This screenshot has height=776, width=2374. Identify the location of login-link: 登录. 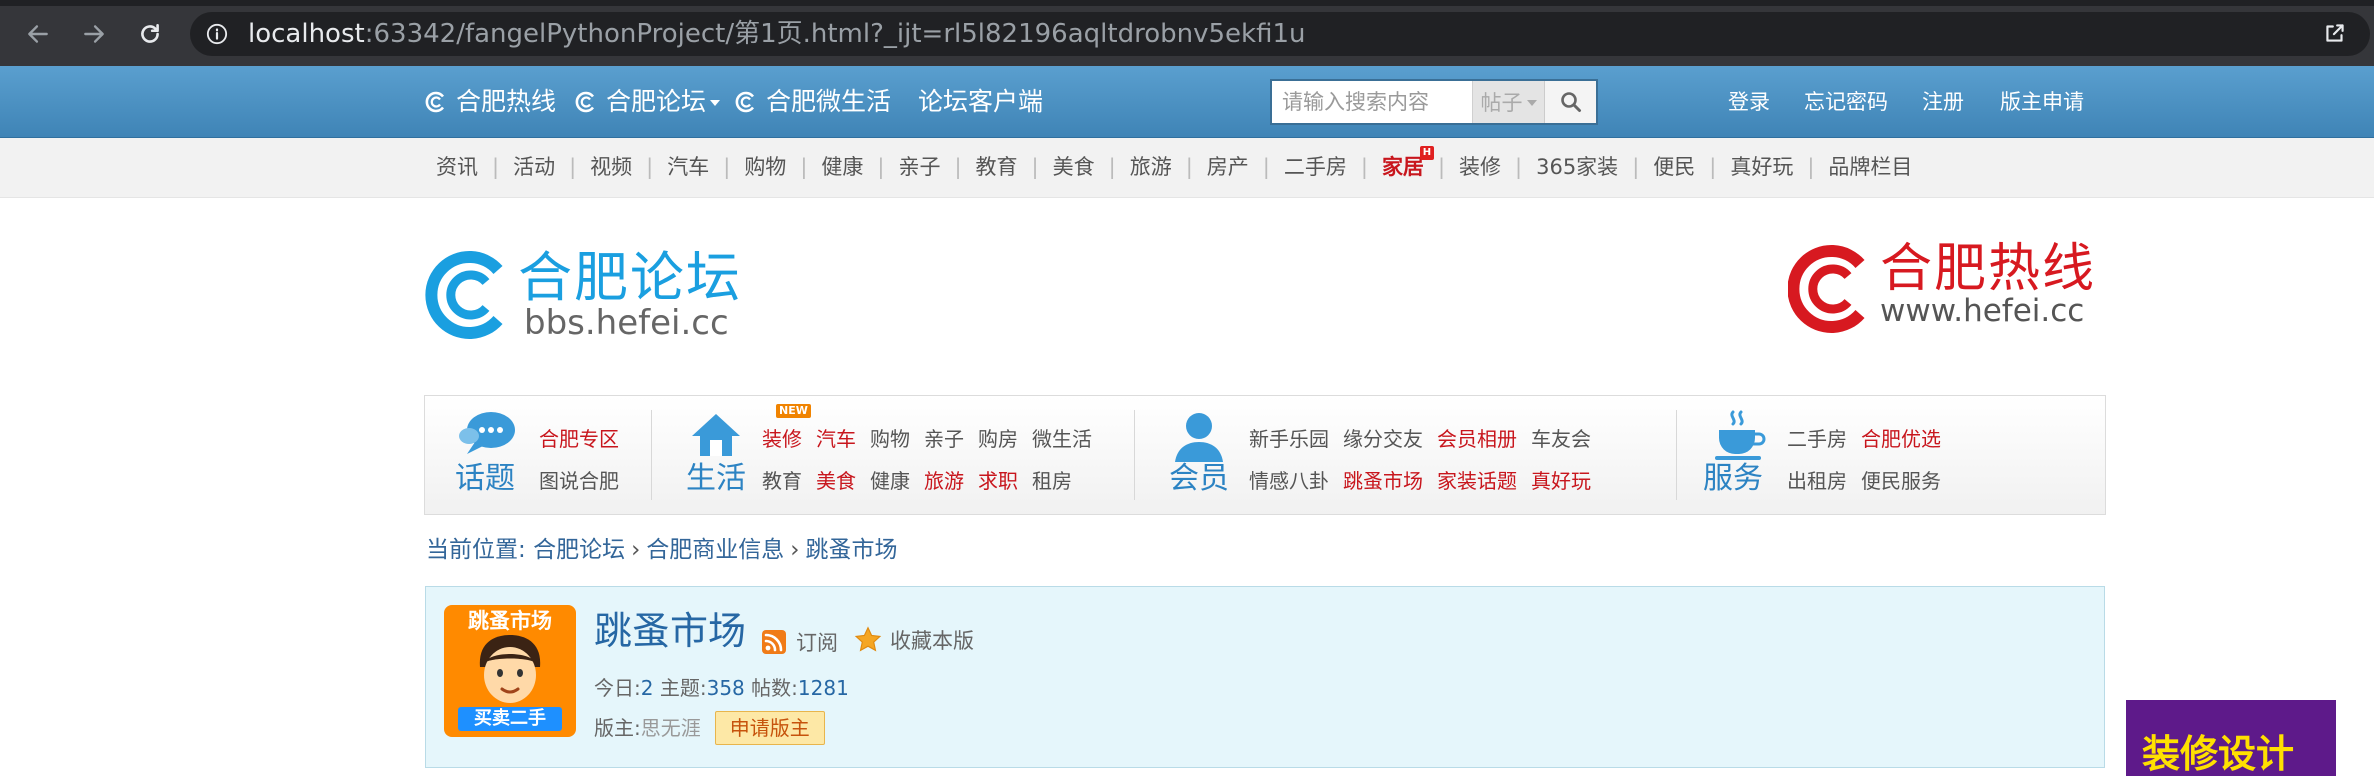
(1749, 102).